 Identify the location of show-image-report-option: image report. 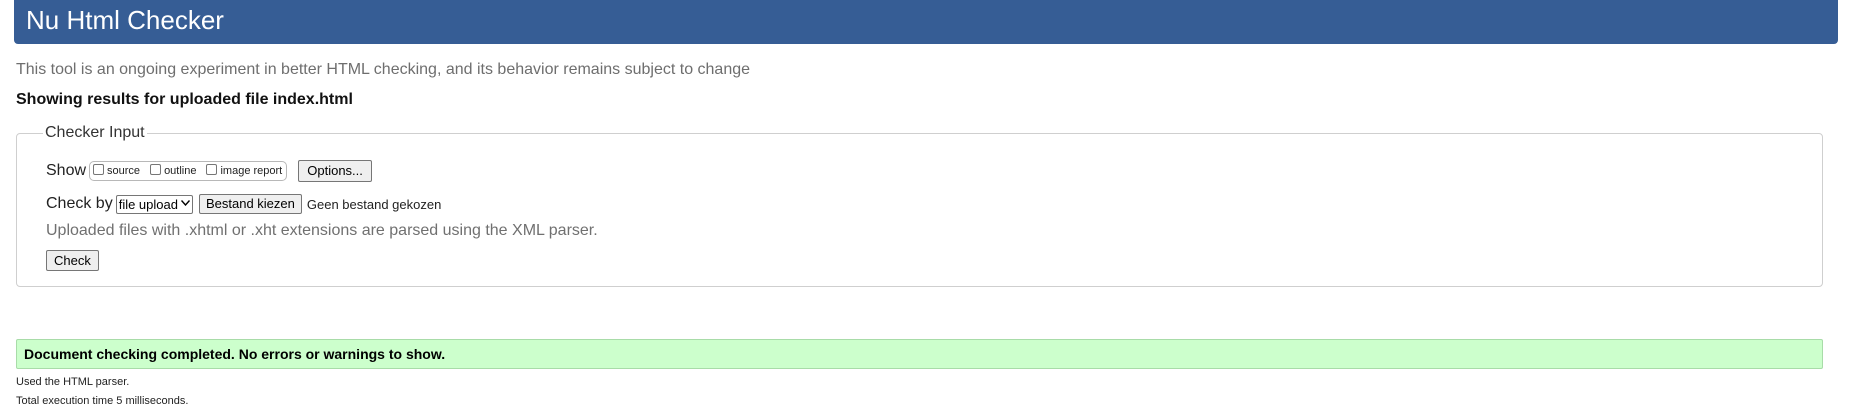
(244, 170).